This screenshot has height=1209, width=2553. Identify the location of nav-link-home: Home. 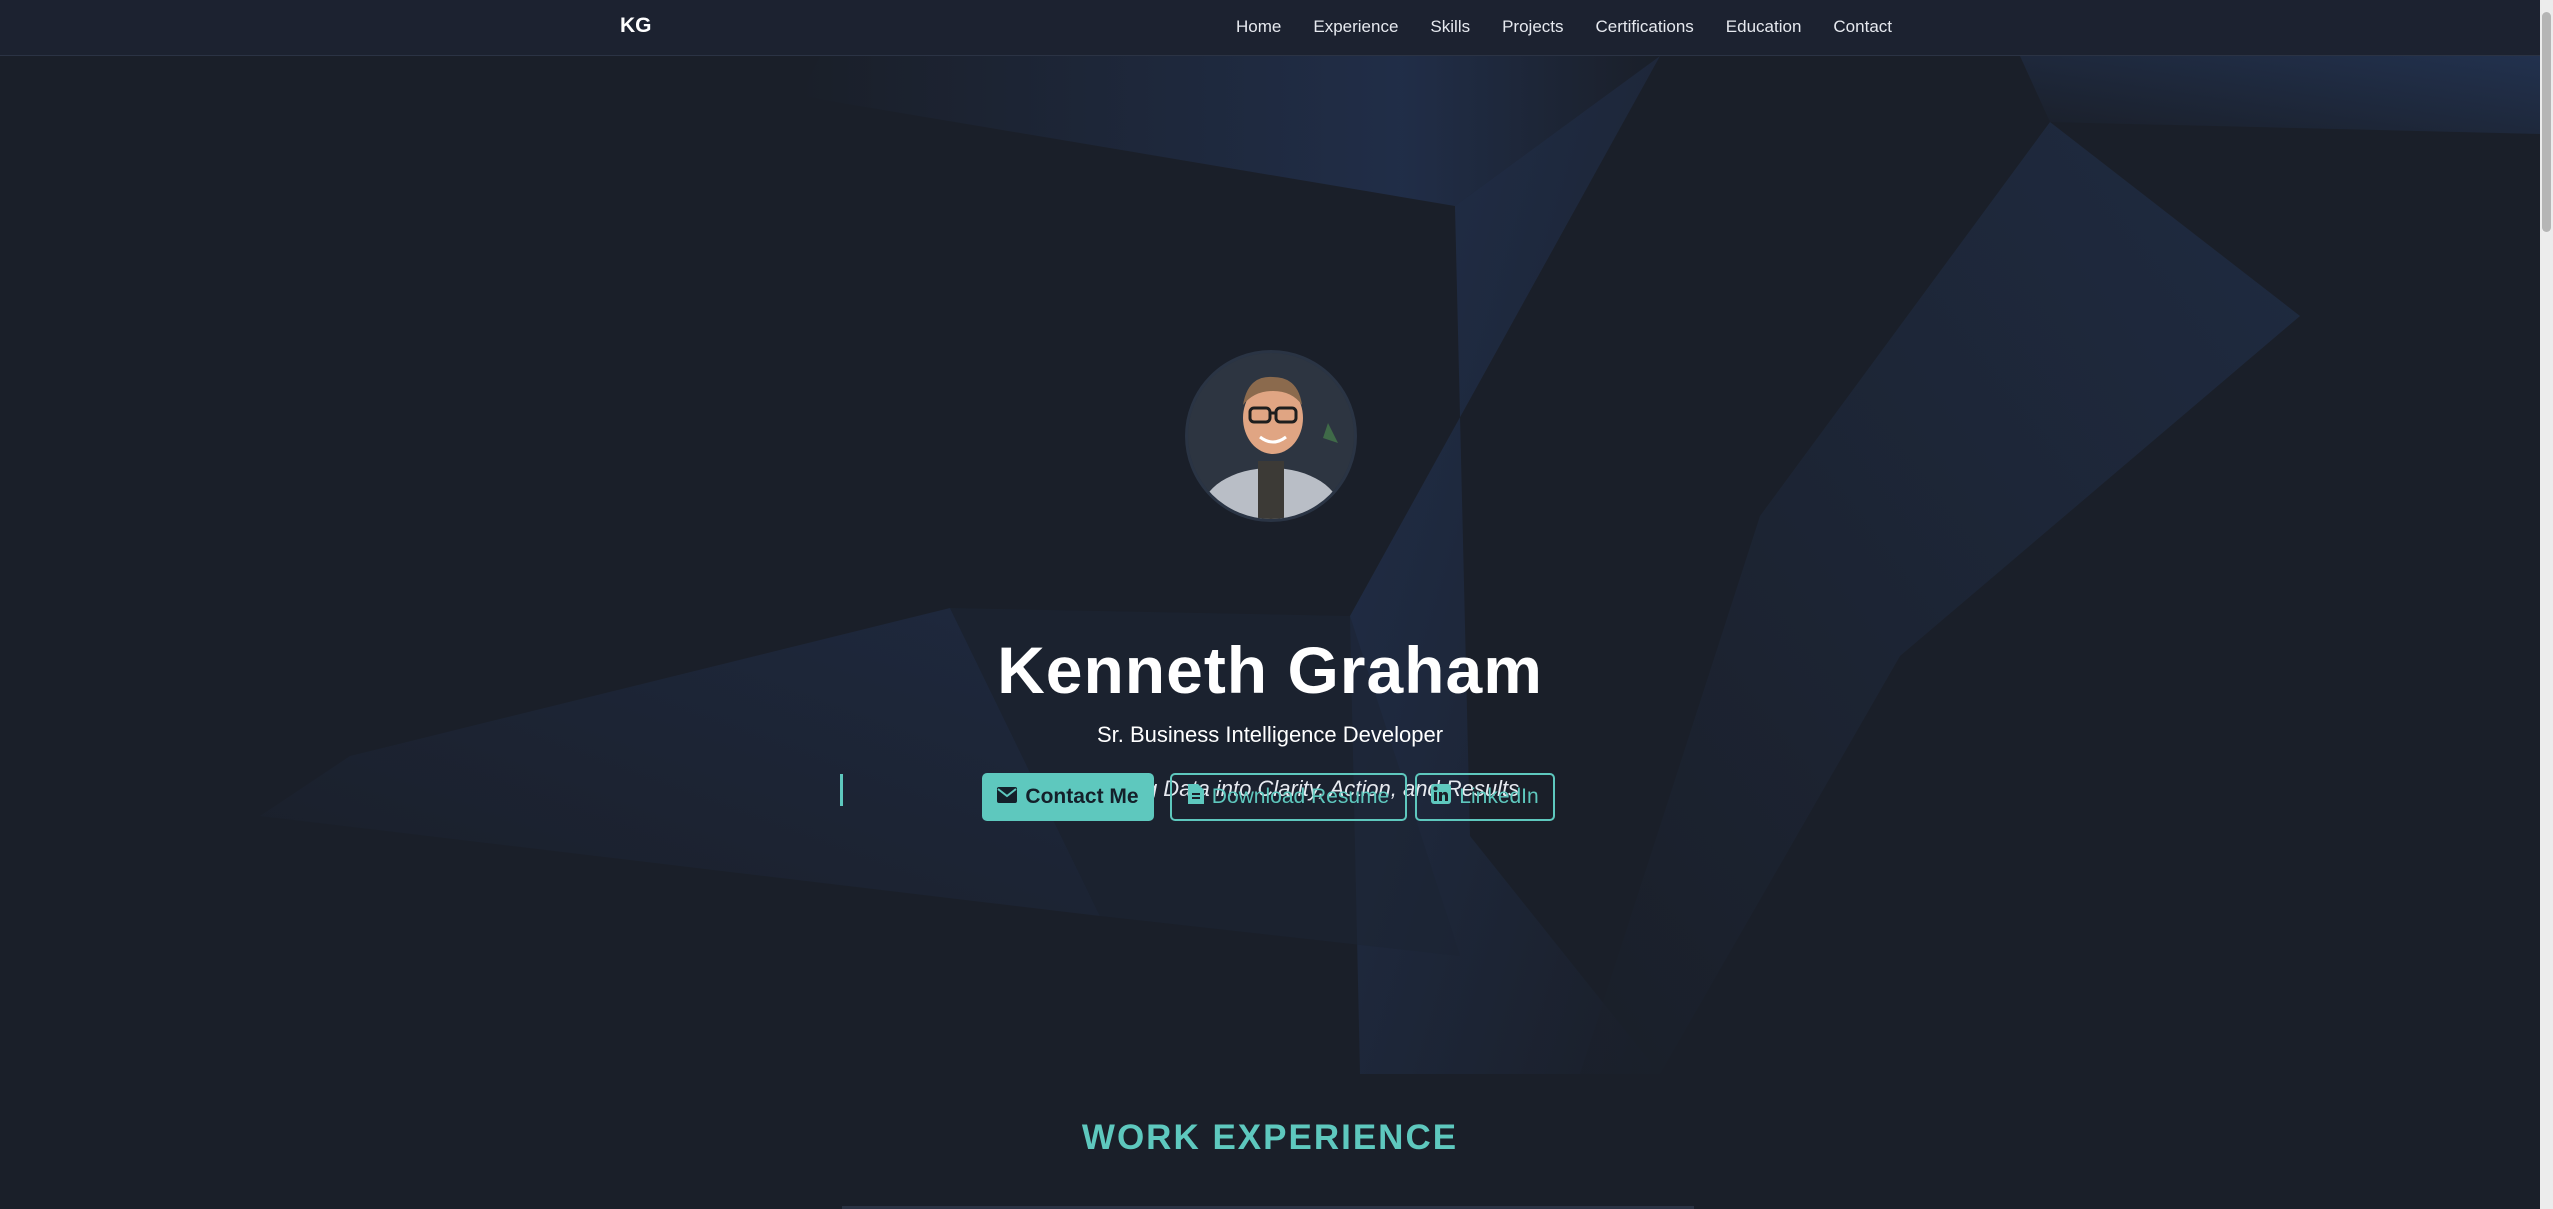
(1258, 27).